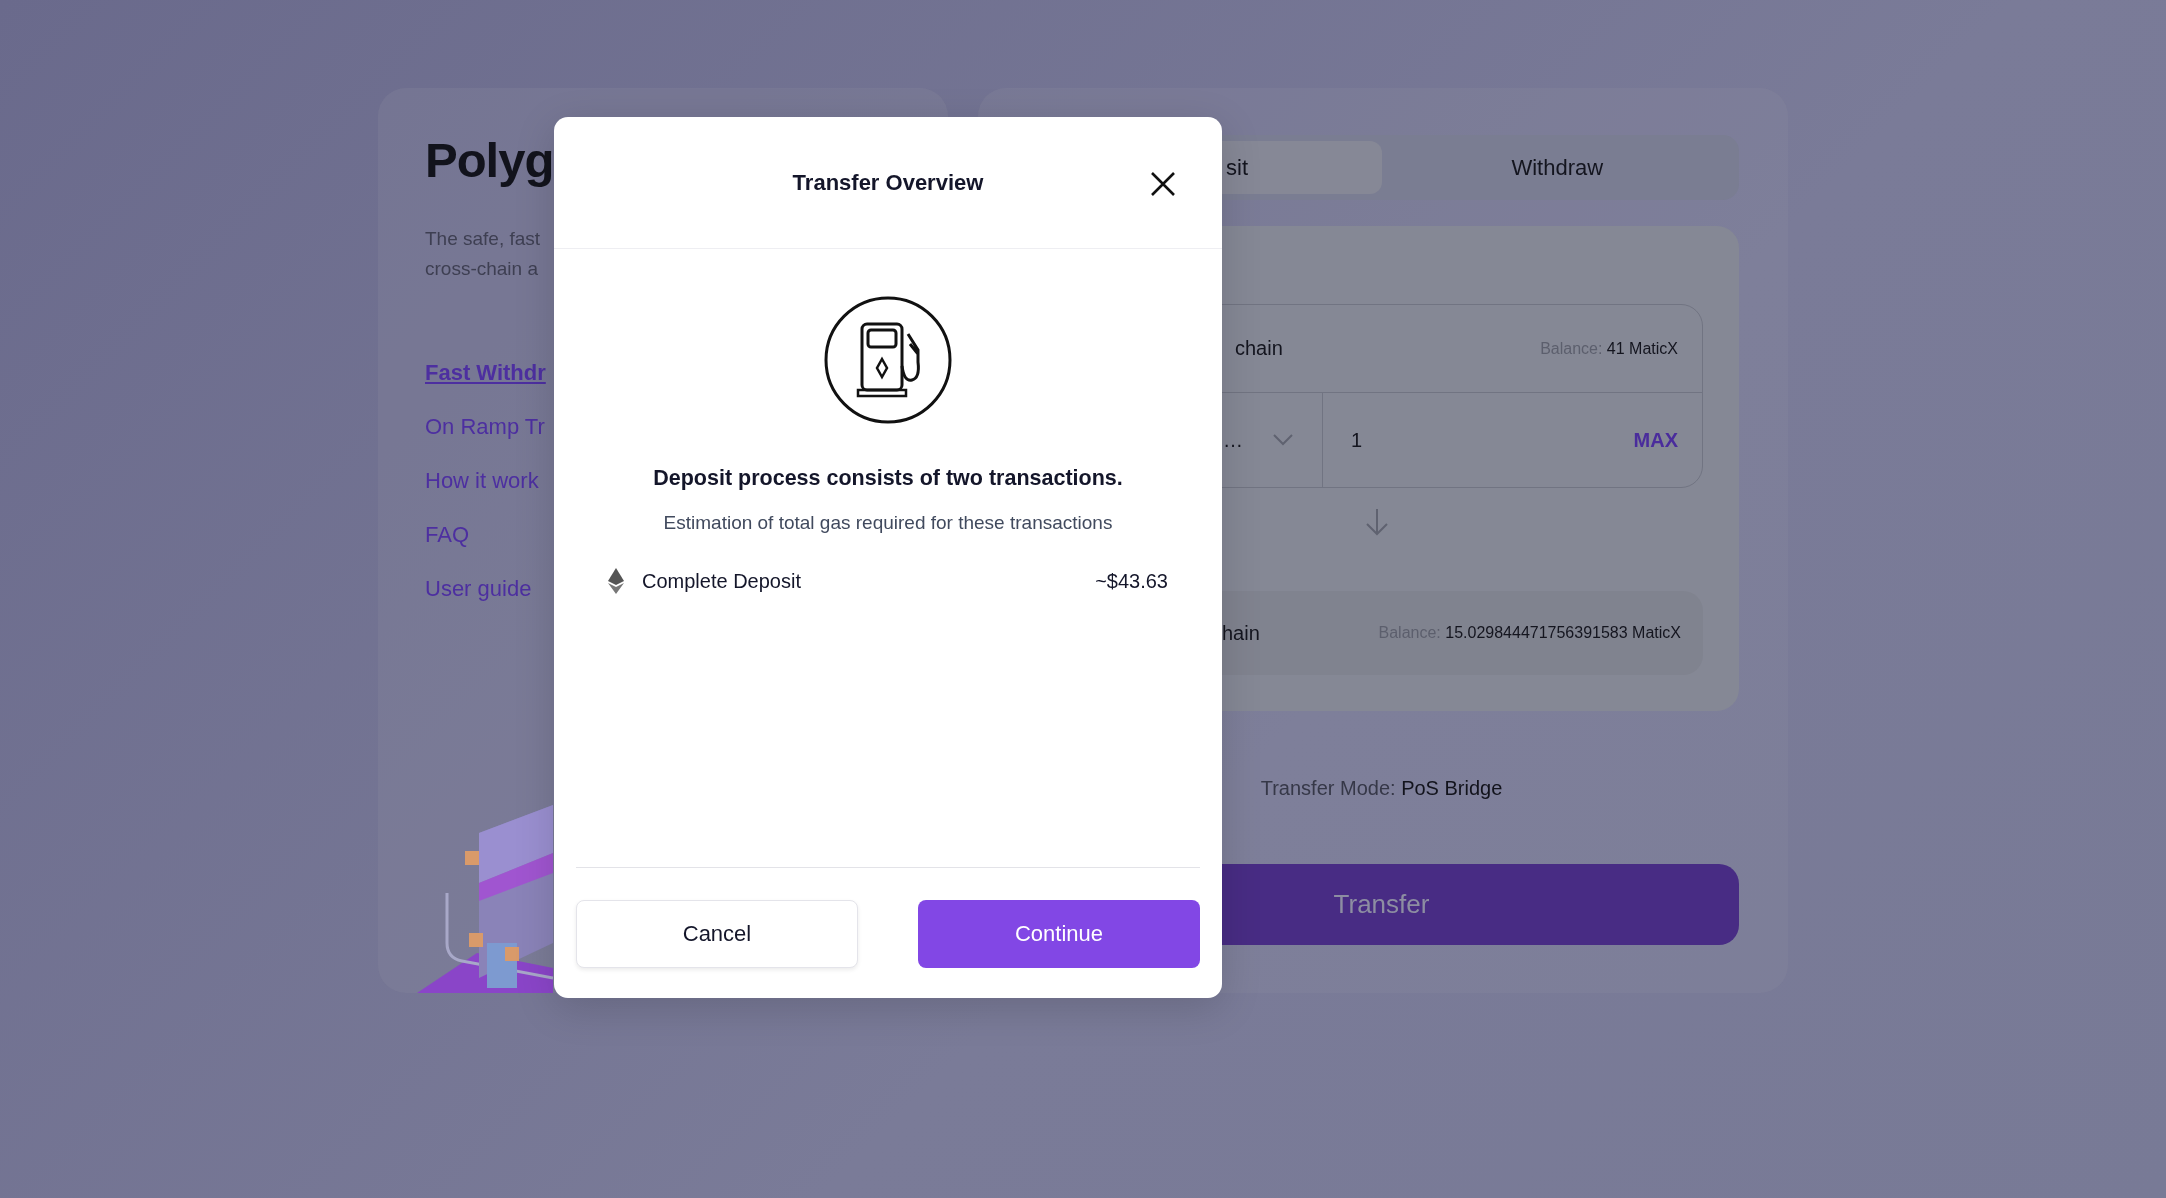  I want to click on cancel-button: Cancel, so click(717, 934).